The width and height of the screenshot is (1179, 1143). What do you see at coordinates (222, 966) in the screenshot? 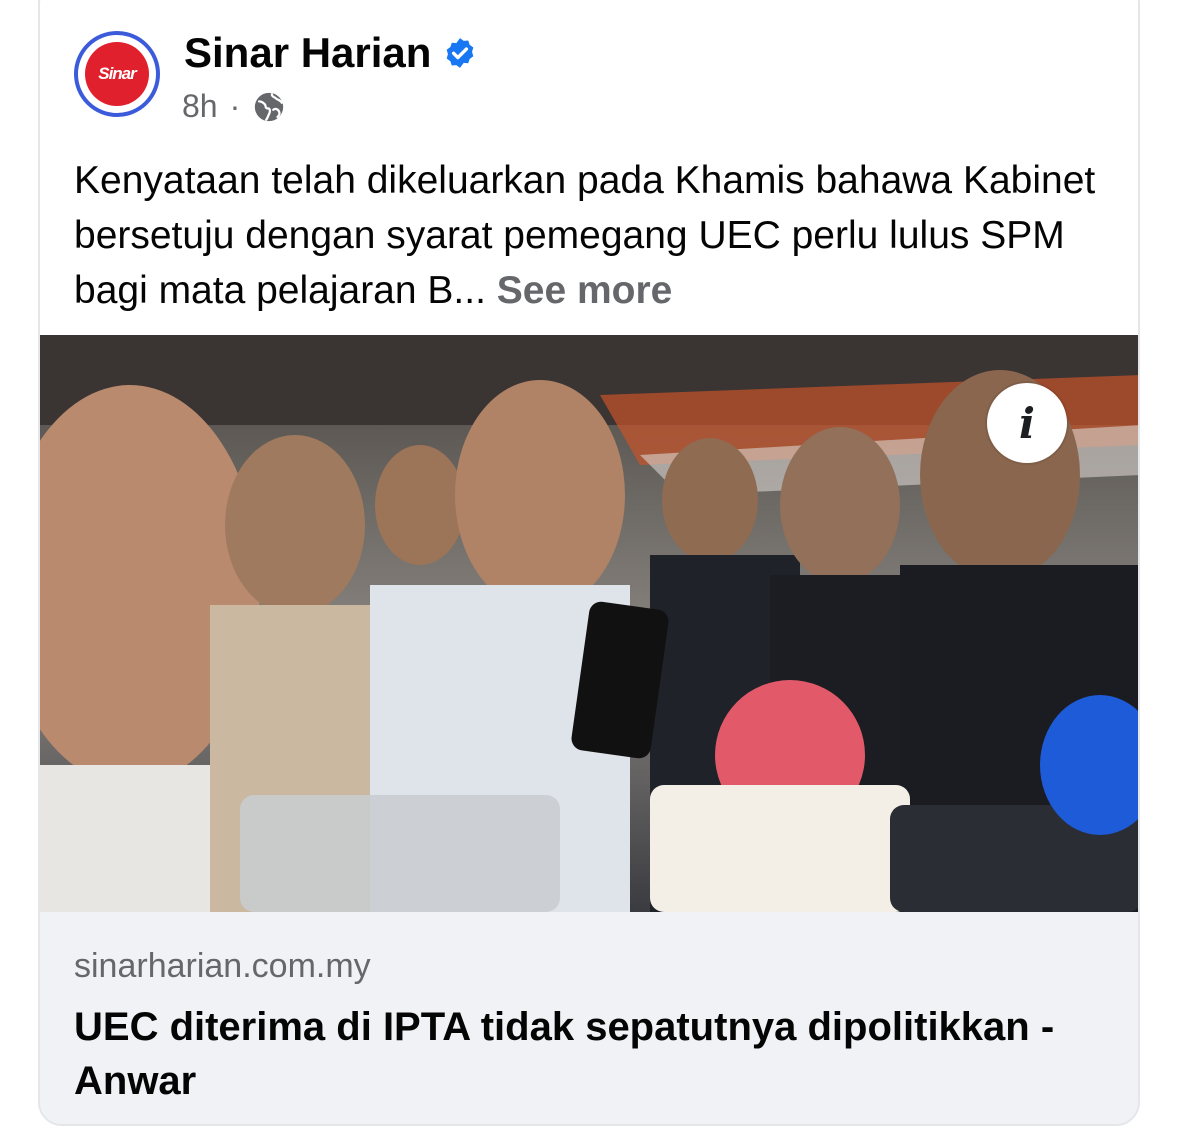
I see `link-domain: sinarharian.com.my` at bounding box center [222, 966].